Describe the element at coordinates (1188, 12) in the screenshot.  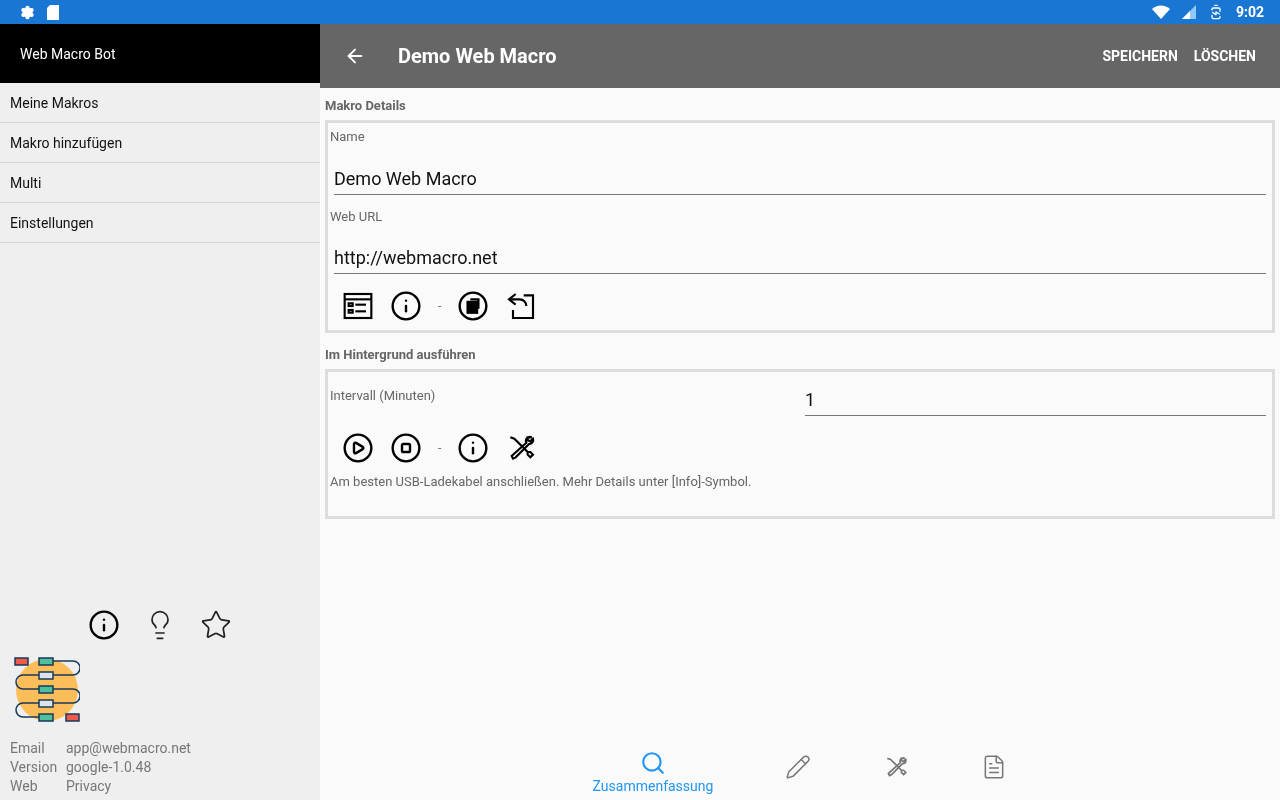
I see `signal-icon` at that location.